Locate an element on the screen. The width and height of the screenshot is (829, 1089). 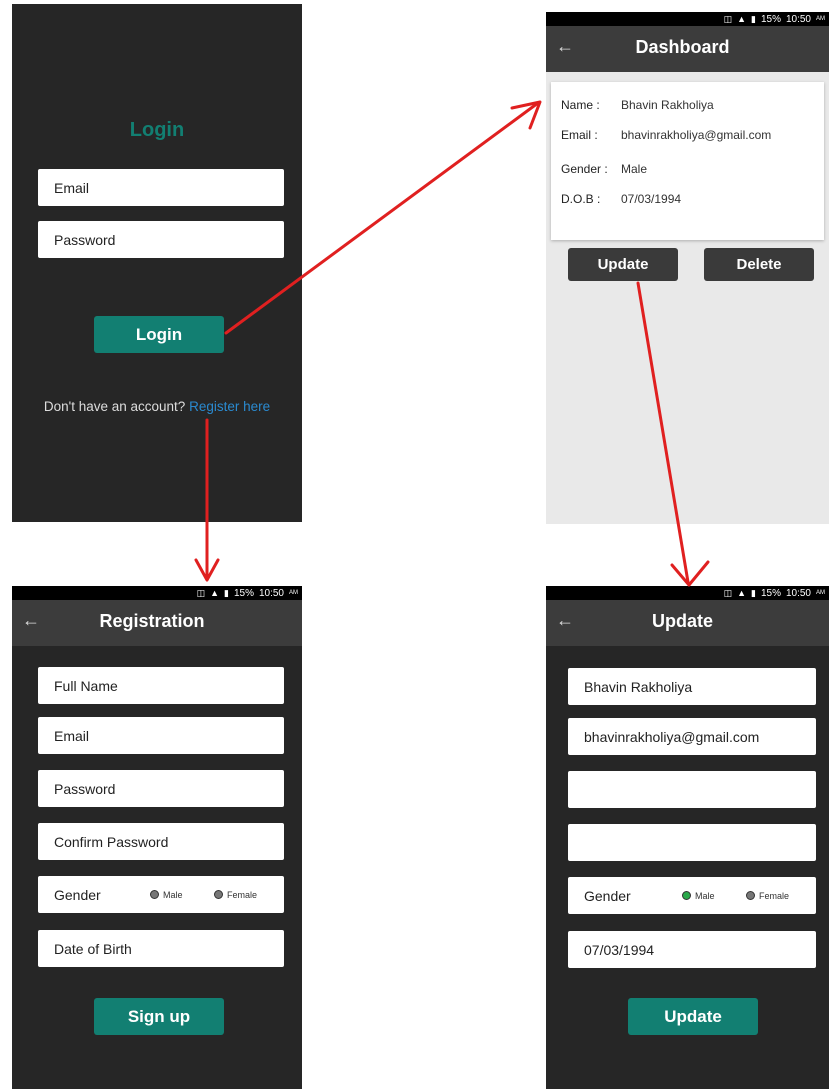
password-input is located at coordinates (692, 789).